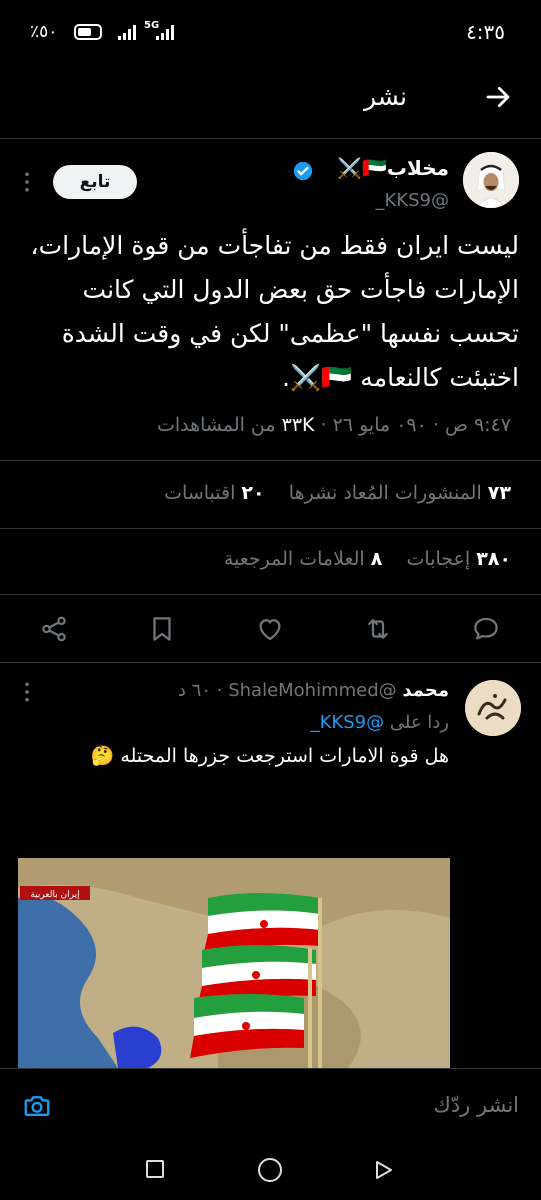 This screenshot has width=541, height=1200. I want to click on quotes-count: ٢٠, so click(253, 493).